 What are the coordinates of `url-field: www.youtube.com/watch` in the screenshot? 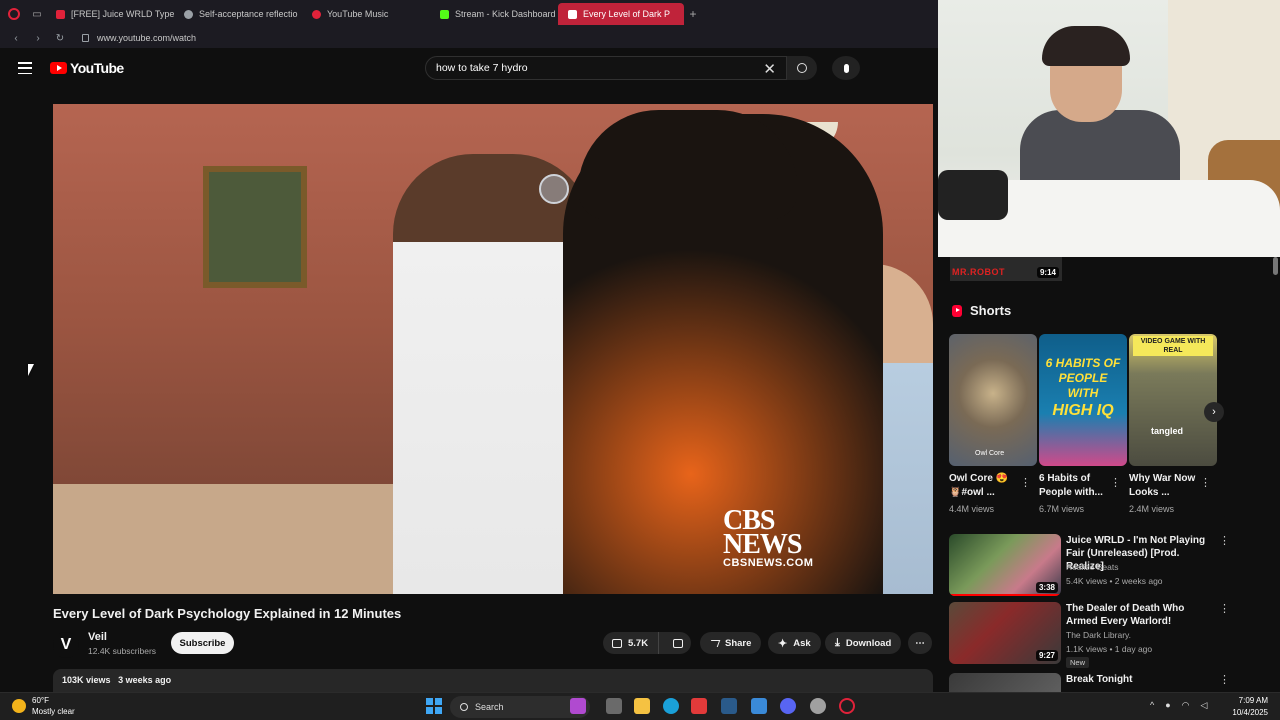 It's located at (136, 38).